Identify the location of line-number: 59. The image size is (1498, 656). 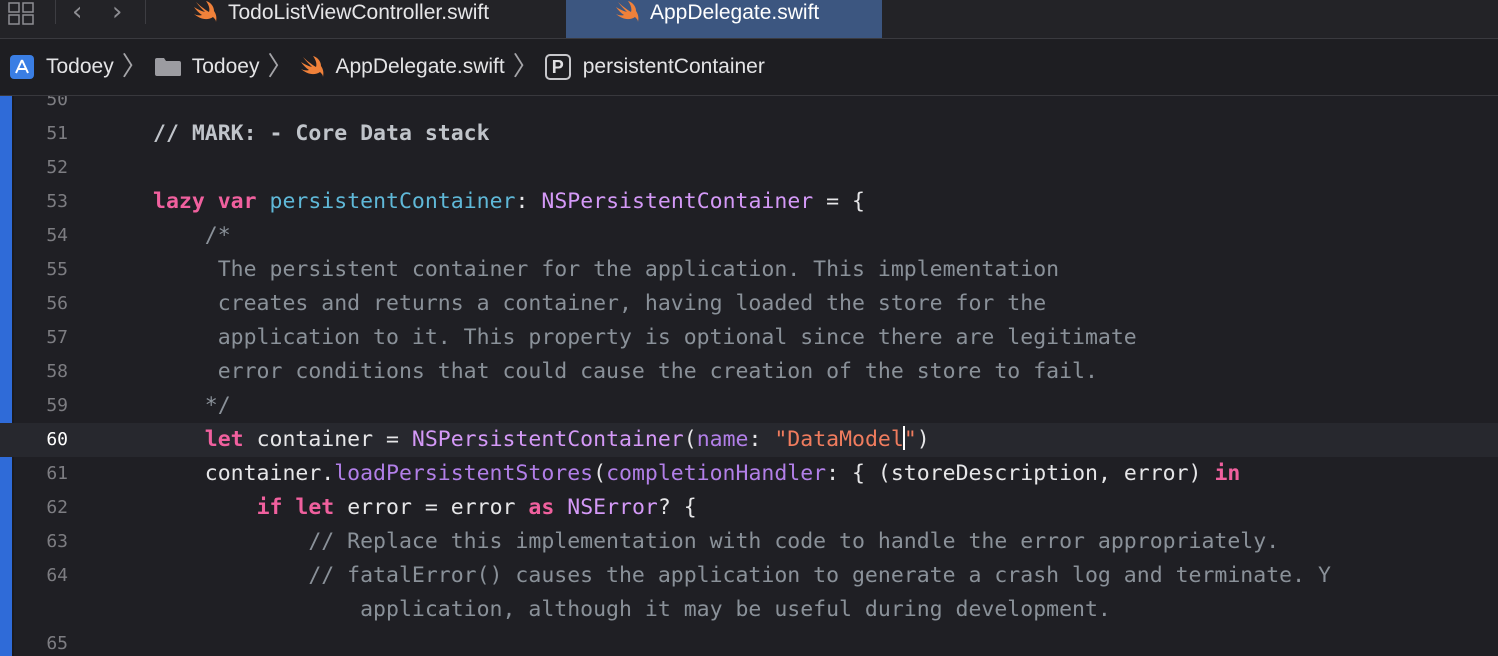
(57, 405).